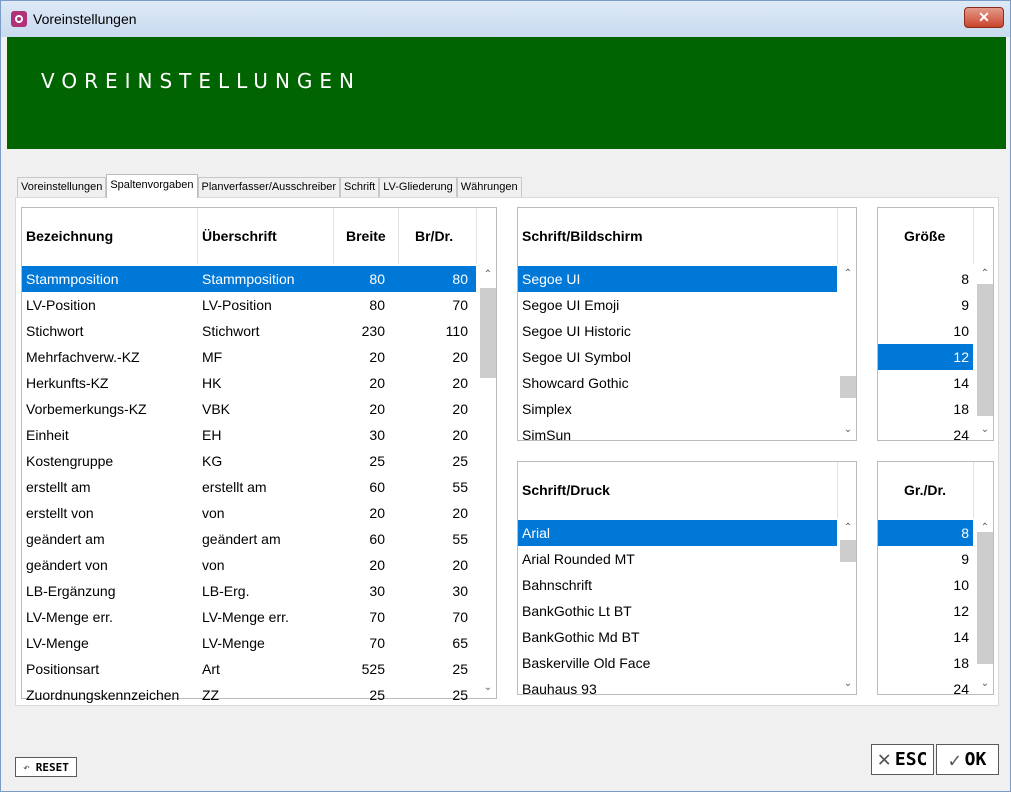 The width and height of the screenshot is (1011, 792). Describe the element at coordinates (847, 352) in the screenshot. I see `screen-font-scrollbar: ⌃ ⌄` at that location.